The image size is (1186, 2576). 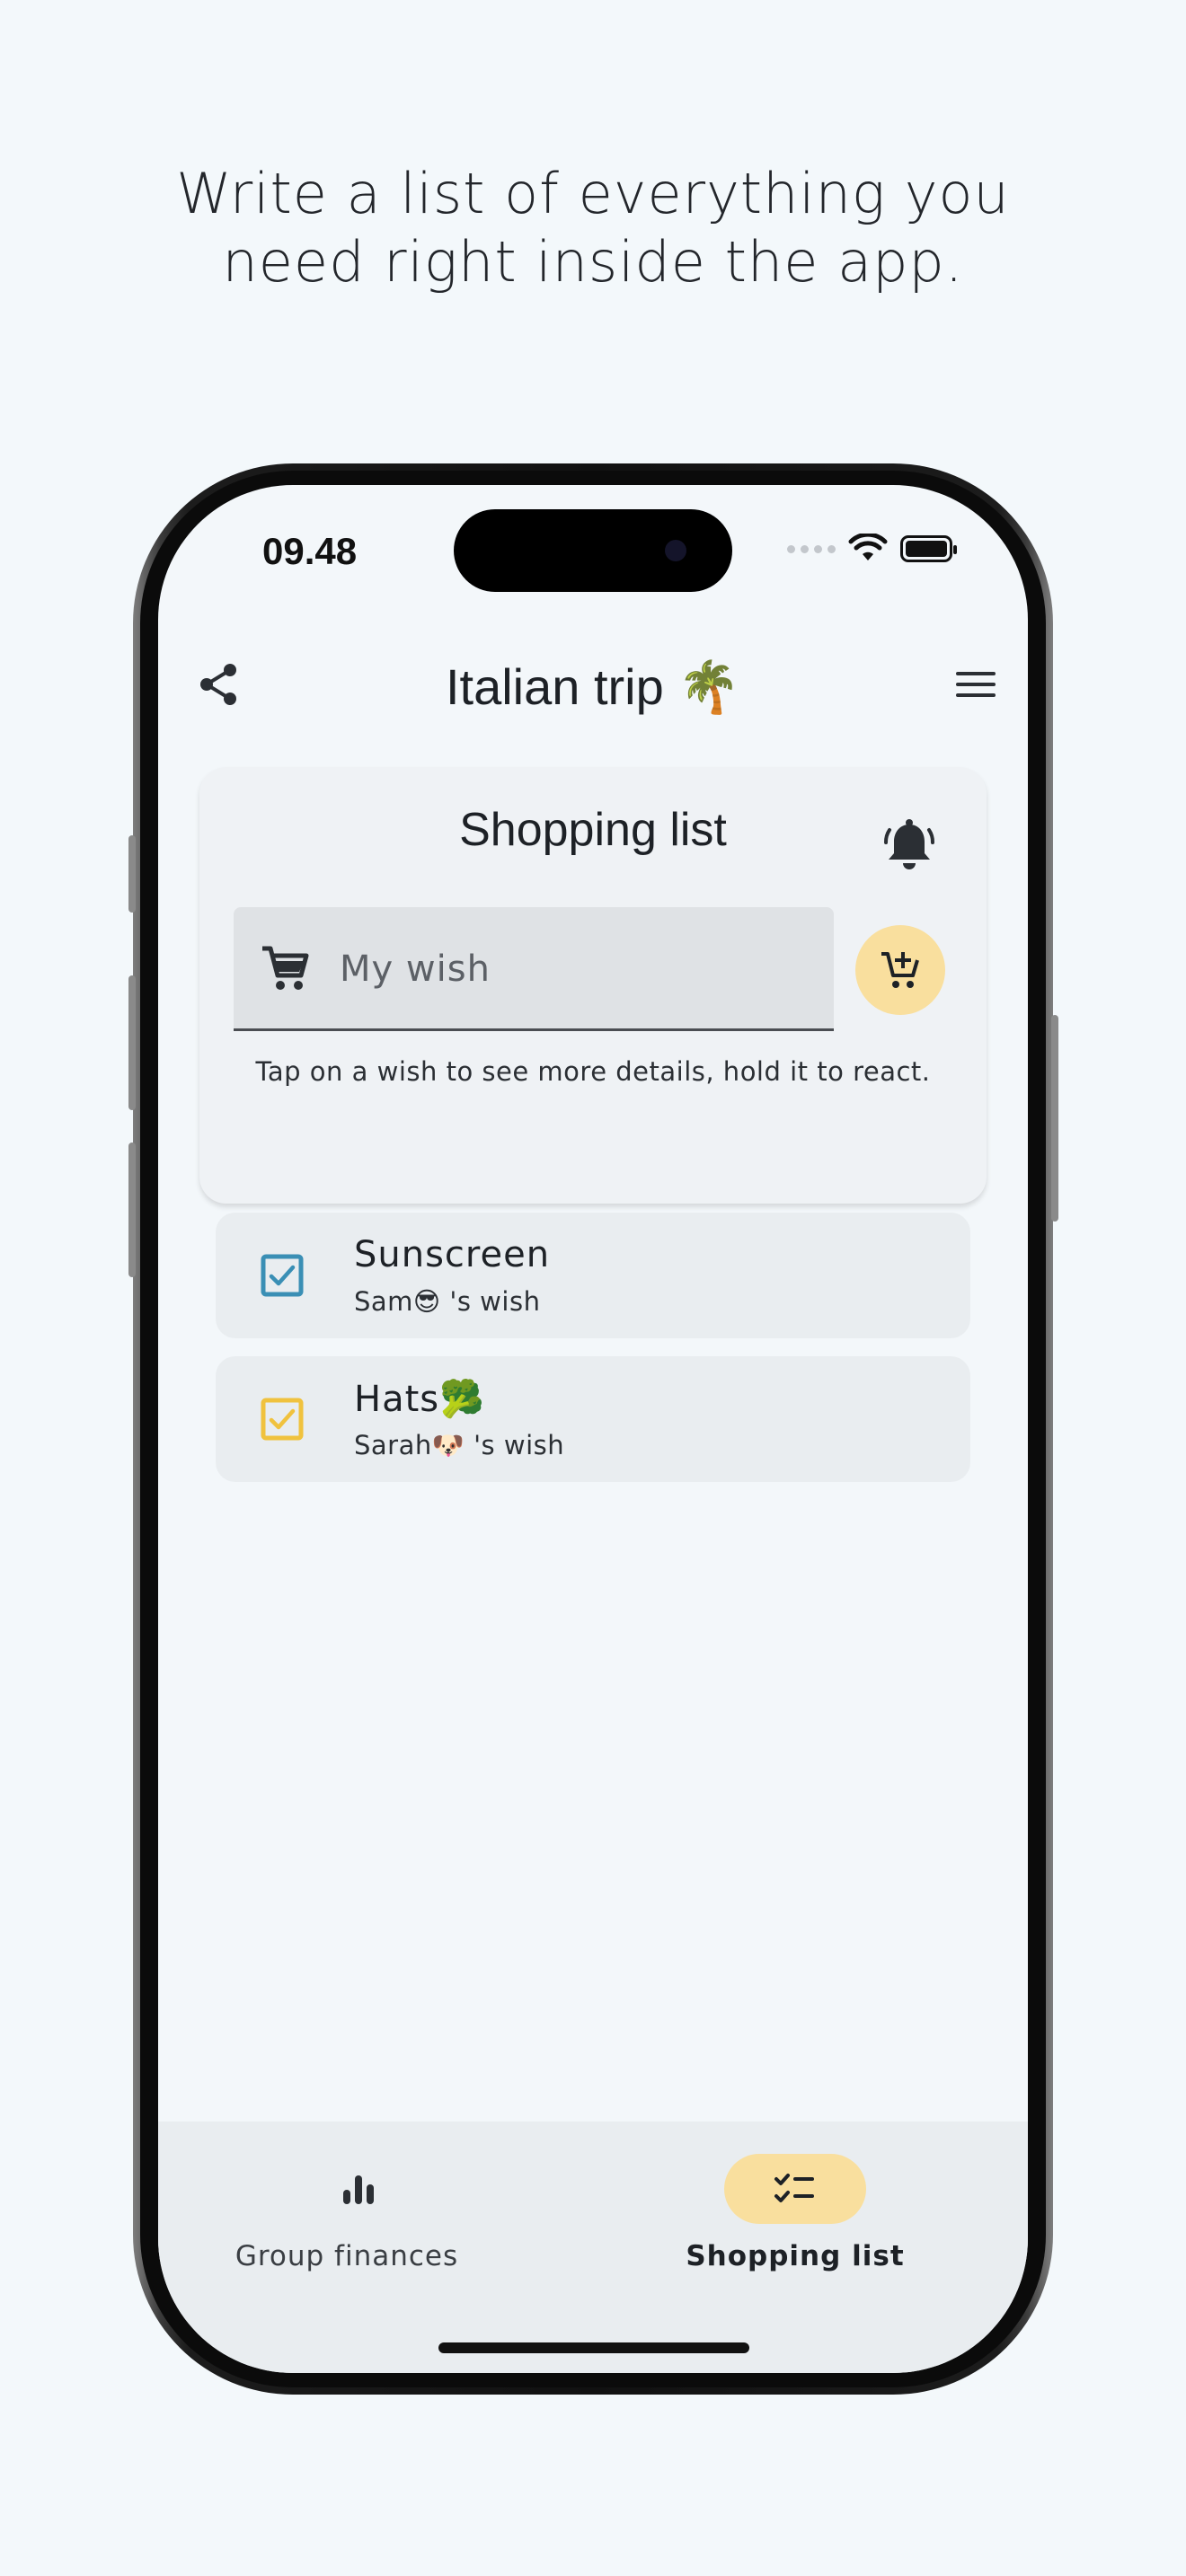 I want to click on status-icons, so click(x=872, y=549).